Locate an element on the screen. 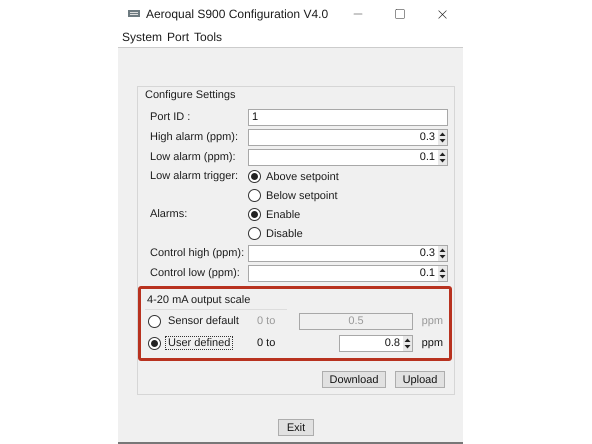 The height and width of the screenshot is (444, 592). group-title: 4-20 mA output scale is located at coordinates (216, 302).